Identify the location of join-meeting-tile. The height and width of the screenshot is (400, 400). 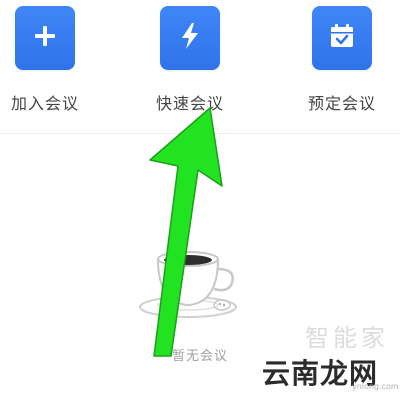
(45, 38).